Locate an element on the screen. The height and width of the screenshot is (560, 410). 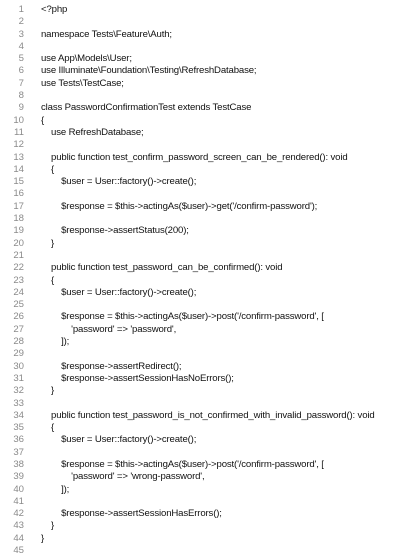
code-line: 21 is located at coordinates (205, 256).